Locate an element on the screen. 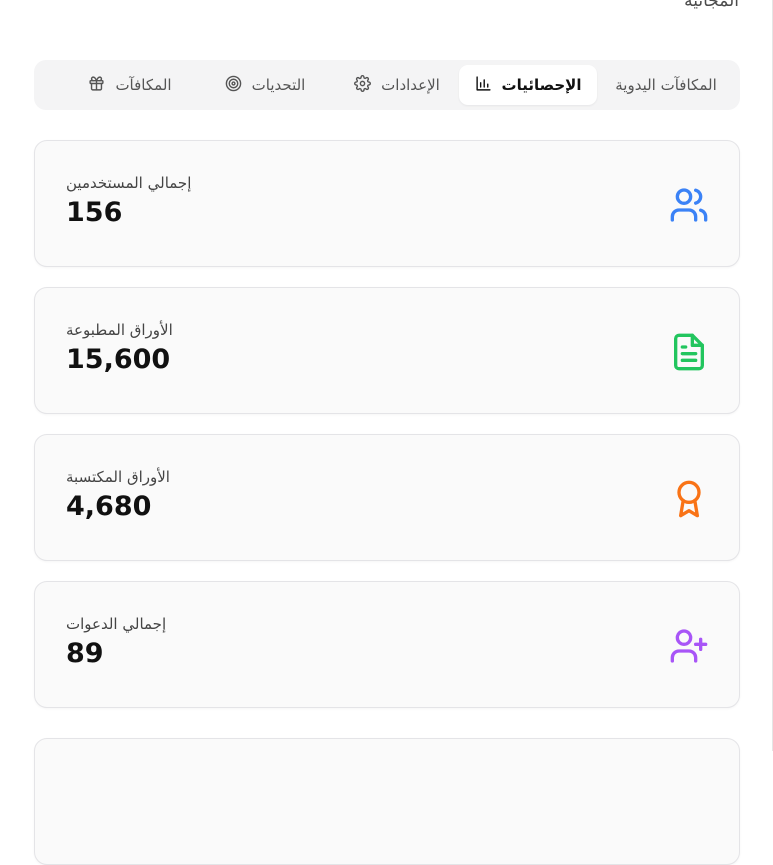  page-title: المجانية is located at coordinates (711, 5).